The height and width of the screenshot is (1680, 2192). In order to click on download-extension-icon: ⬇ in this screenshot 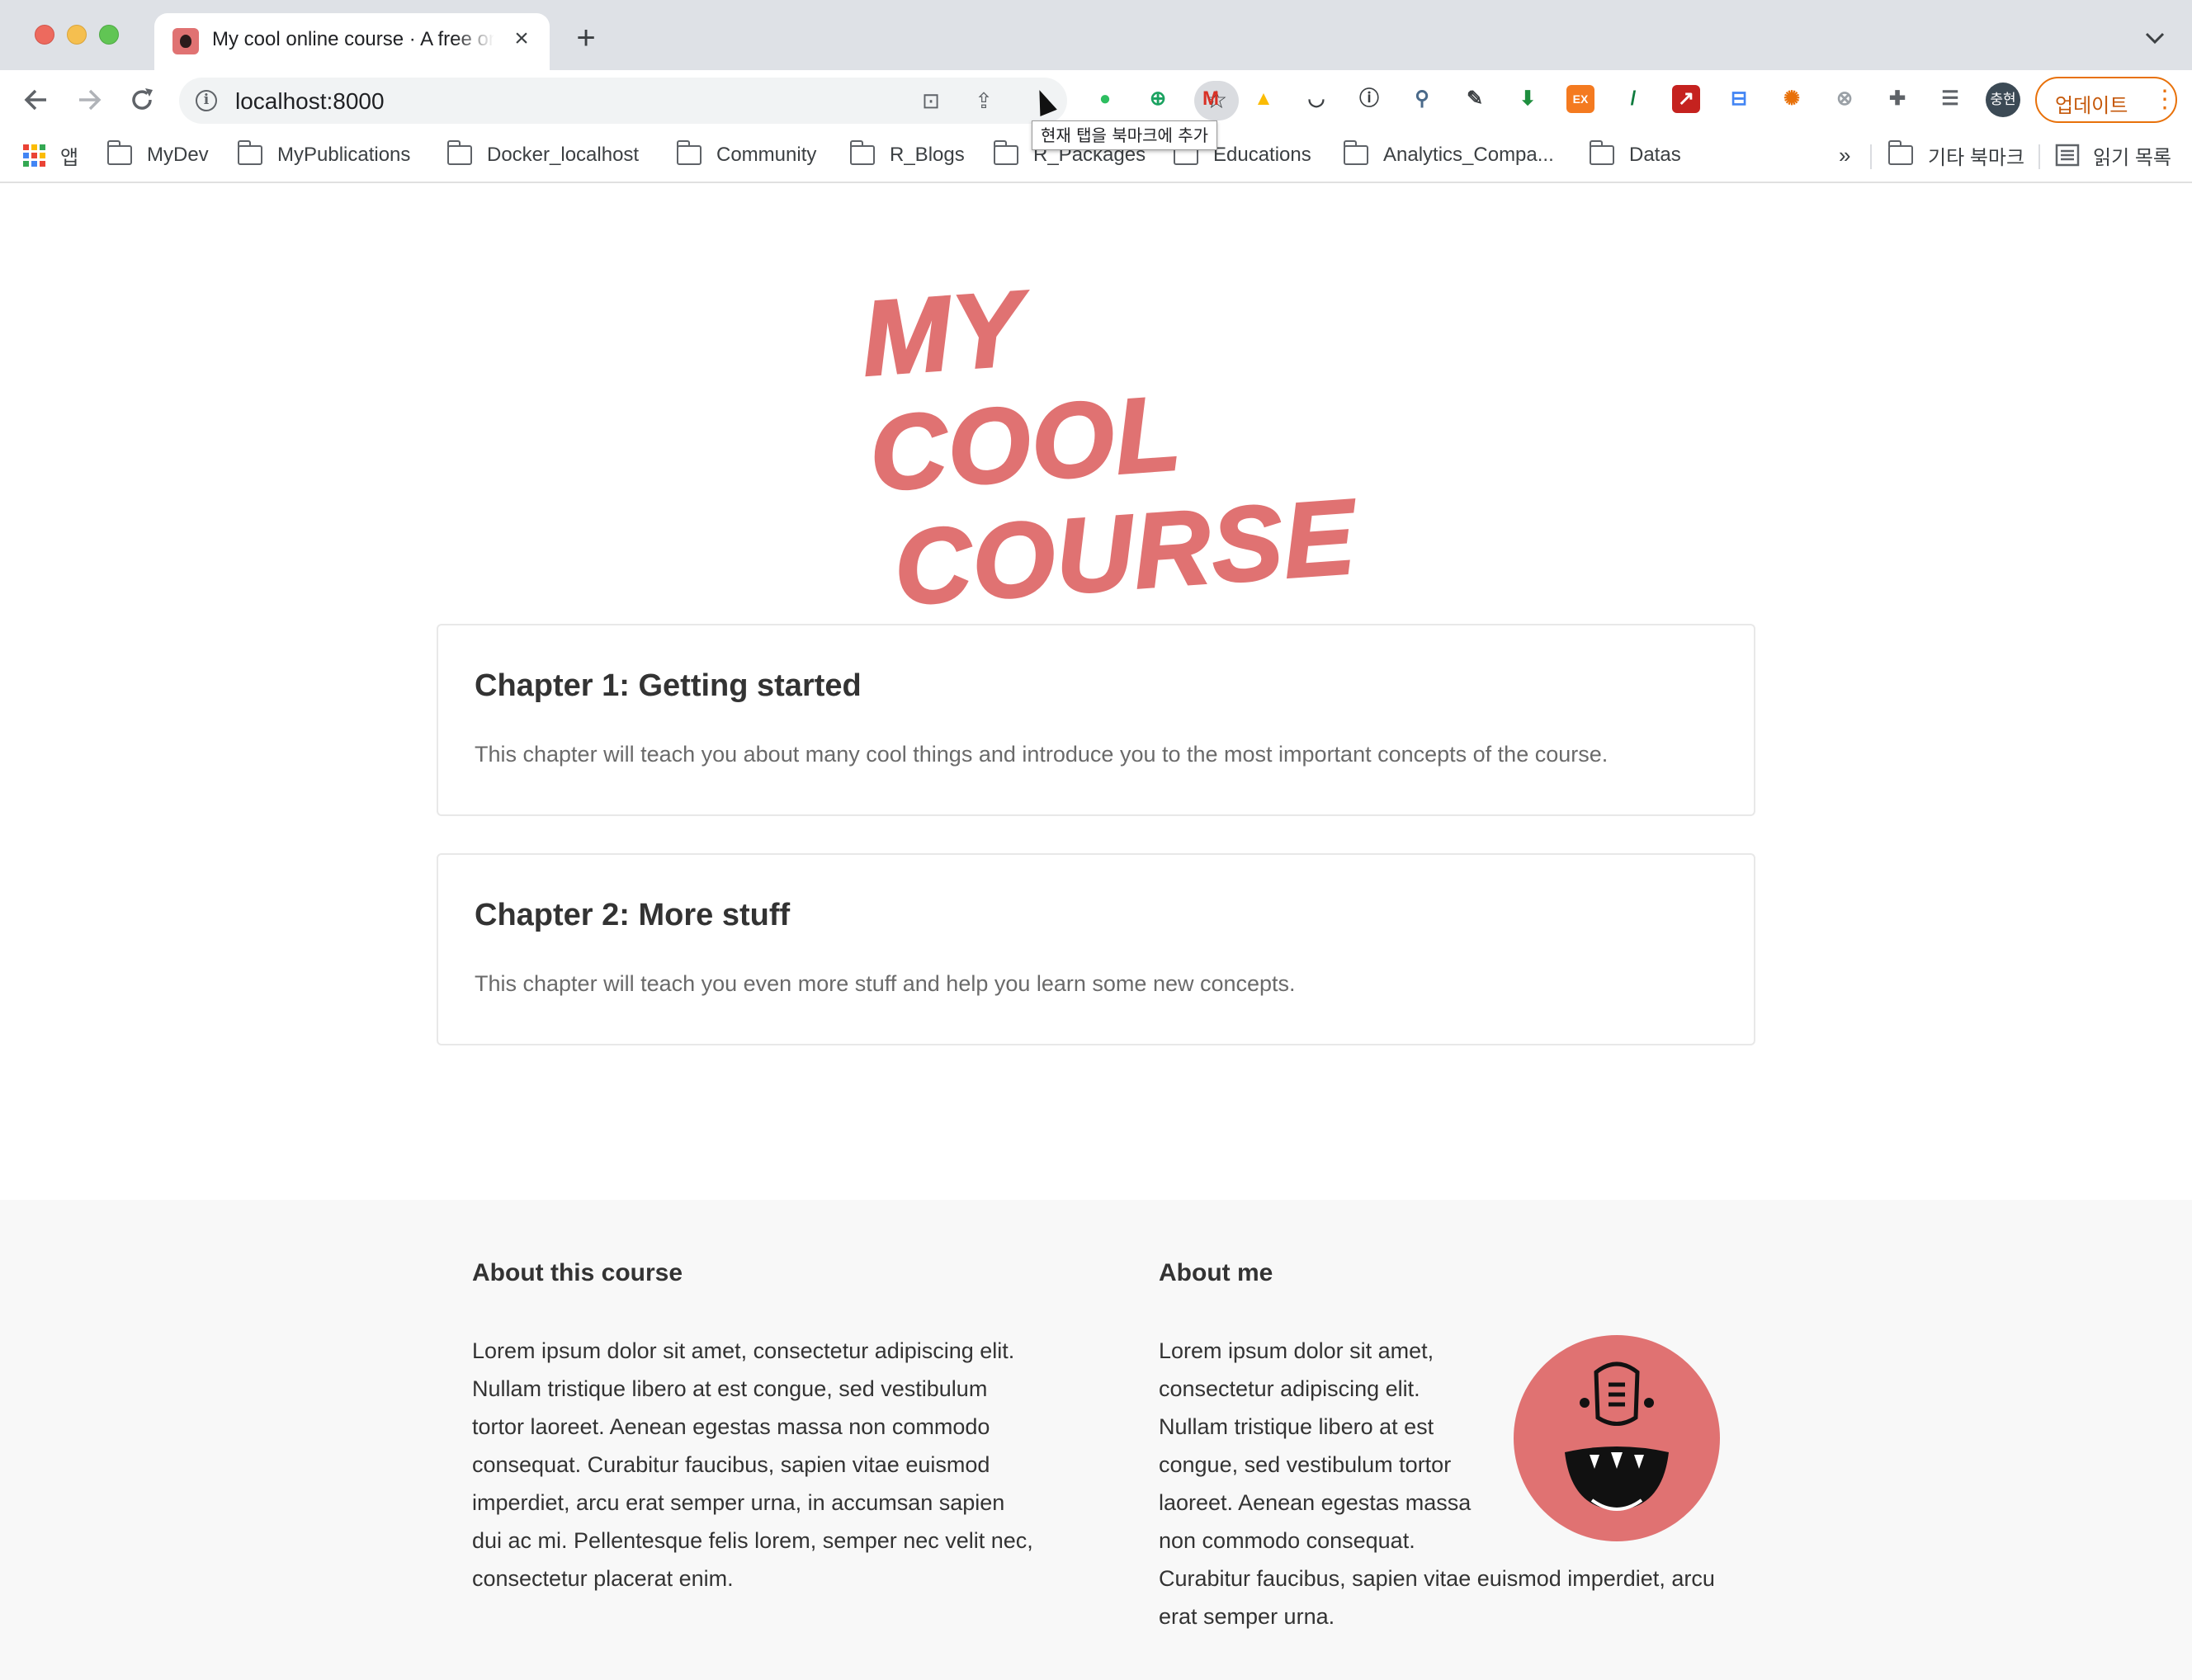, I will do `click(1528, 99)`.